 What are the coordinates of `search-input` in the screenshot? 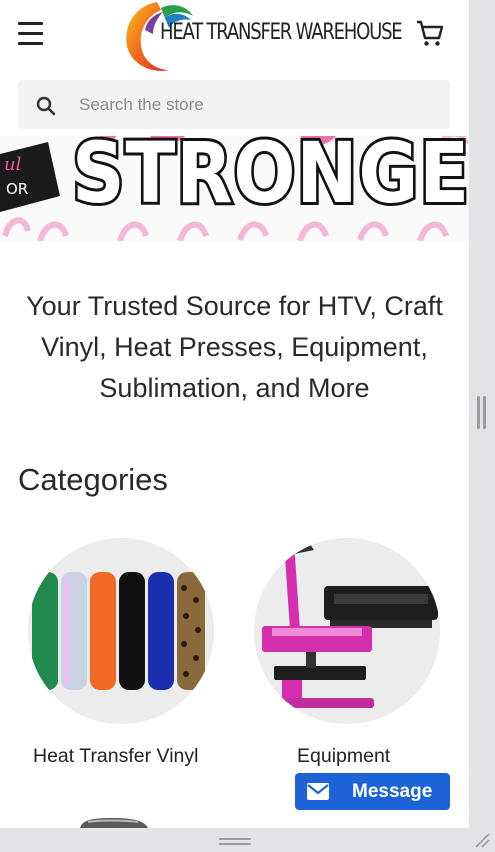 It's located at (259, 105).